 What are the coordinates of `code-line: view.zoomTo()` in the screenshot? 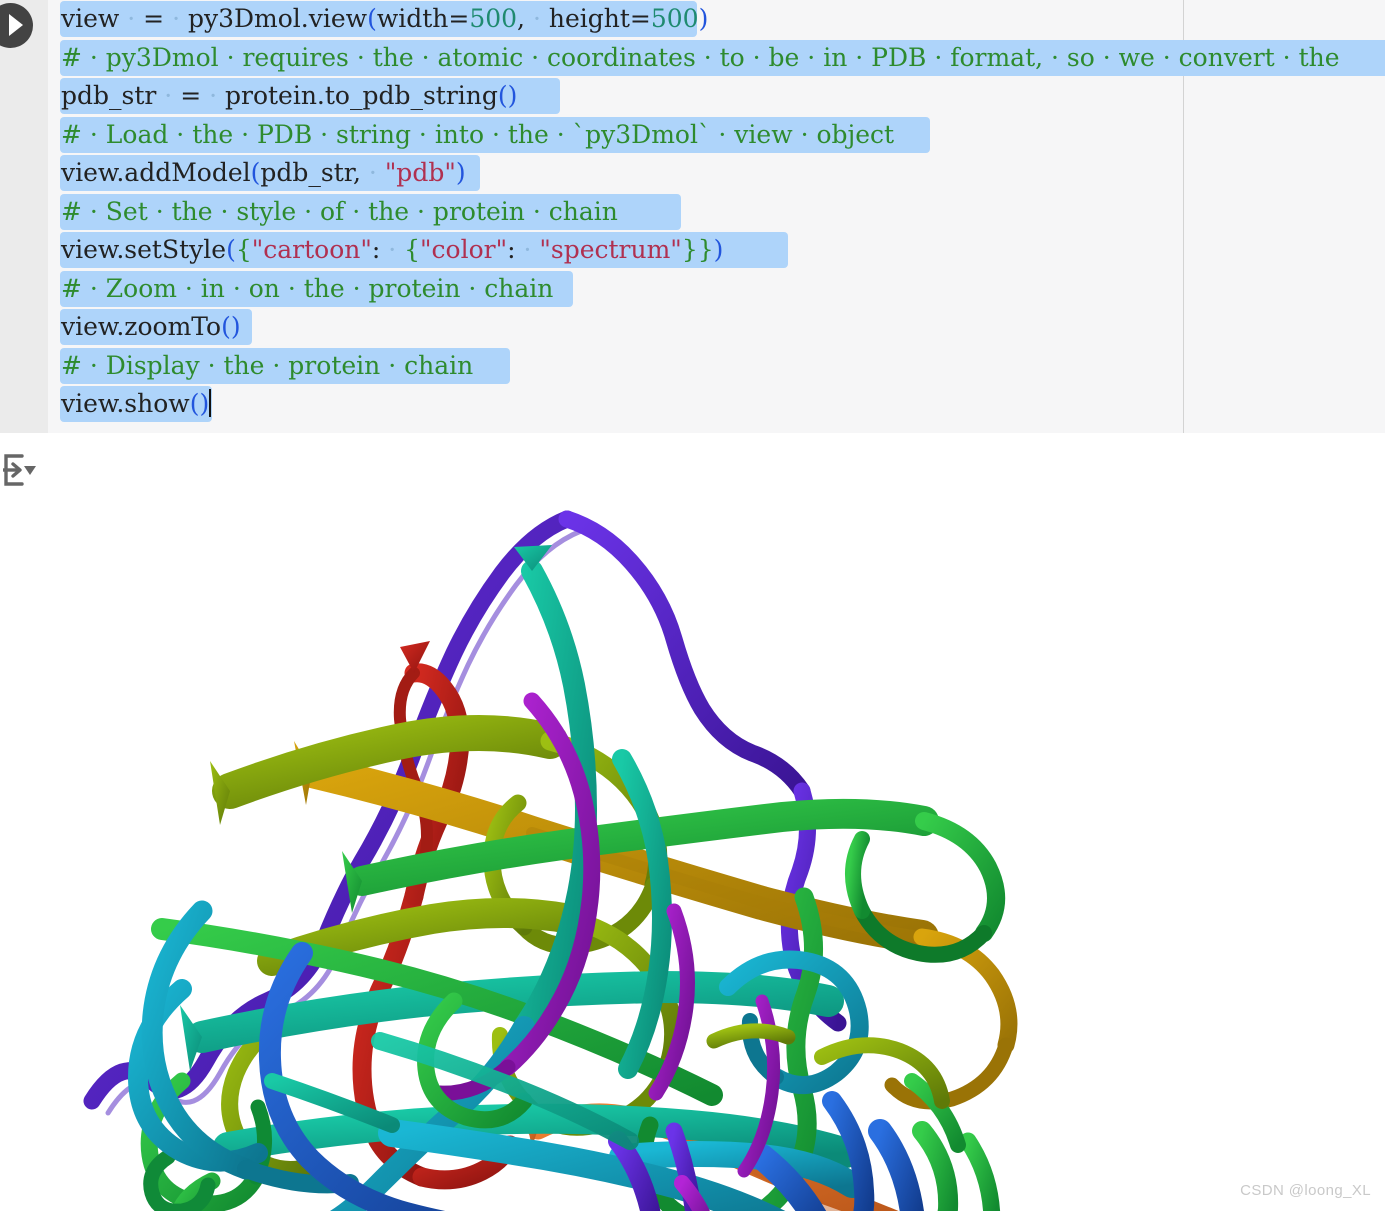 It's located at (716, 327).